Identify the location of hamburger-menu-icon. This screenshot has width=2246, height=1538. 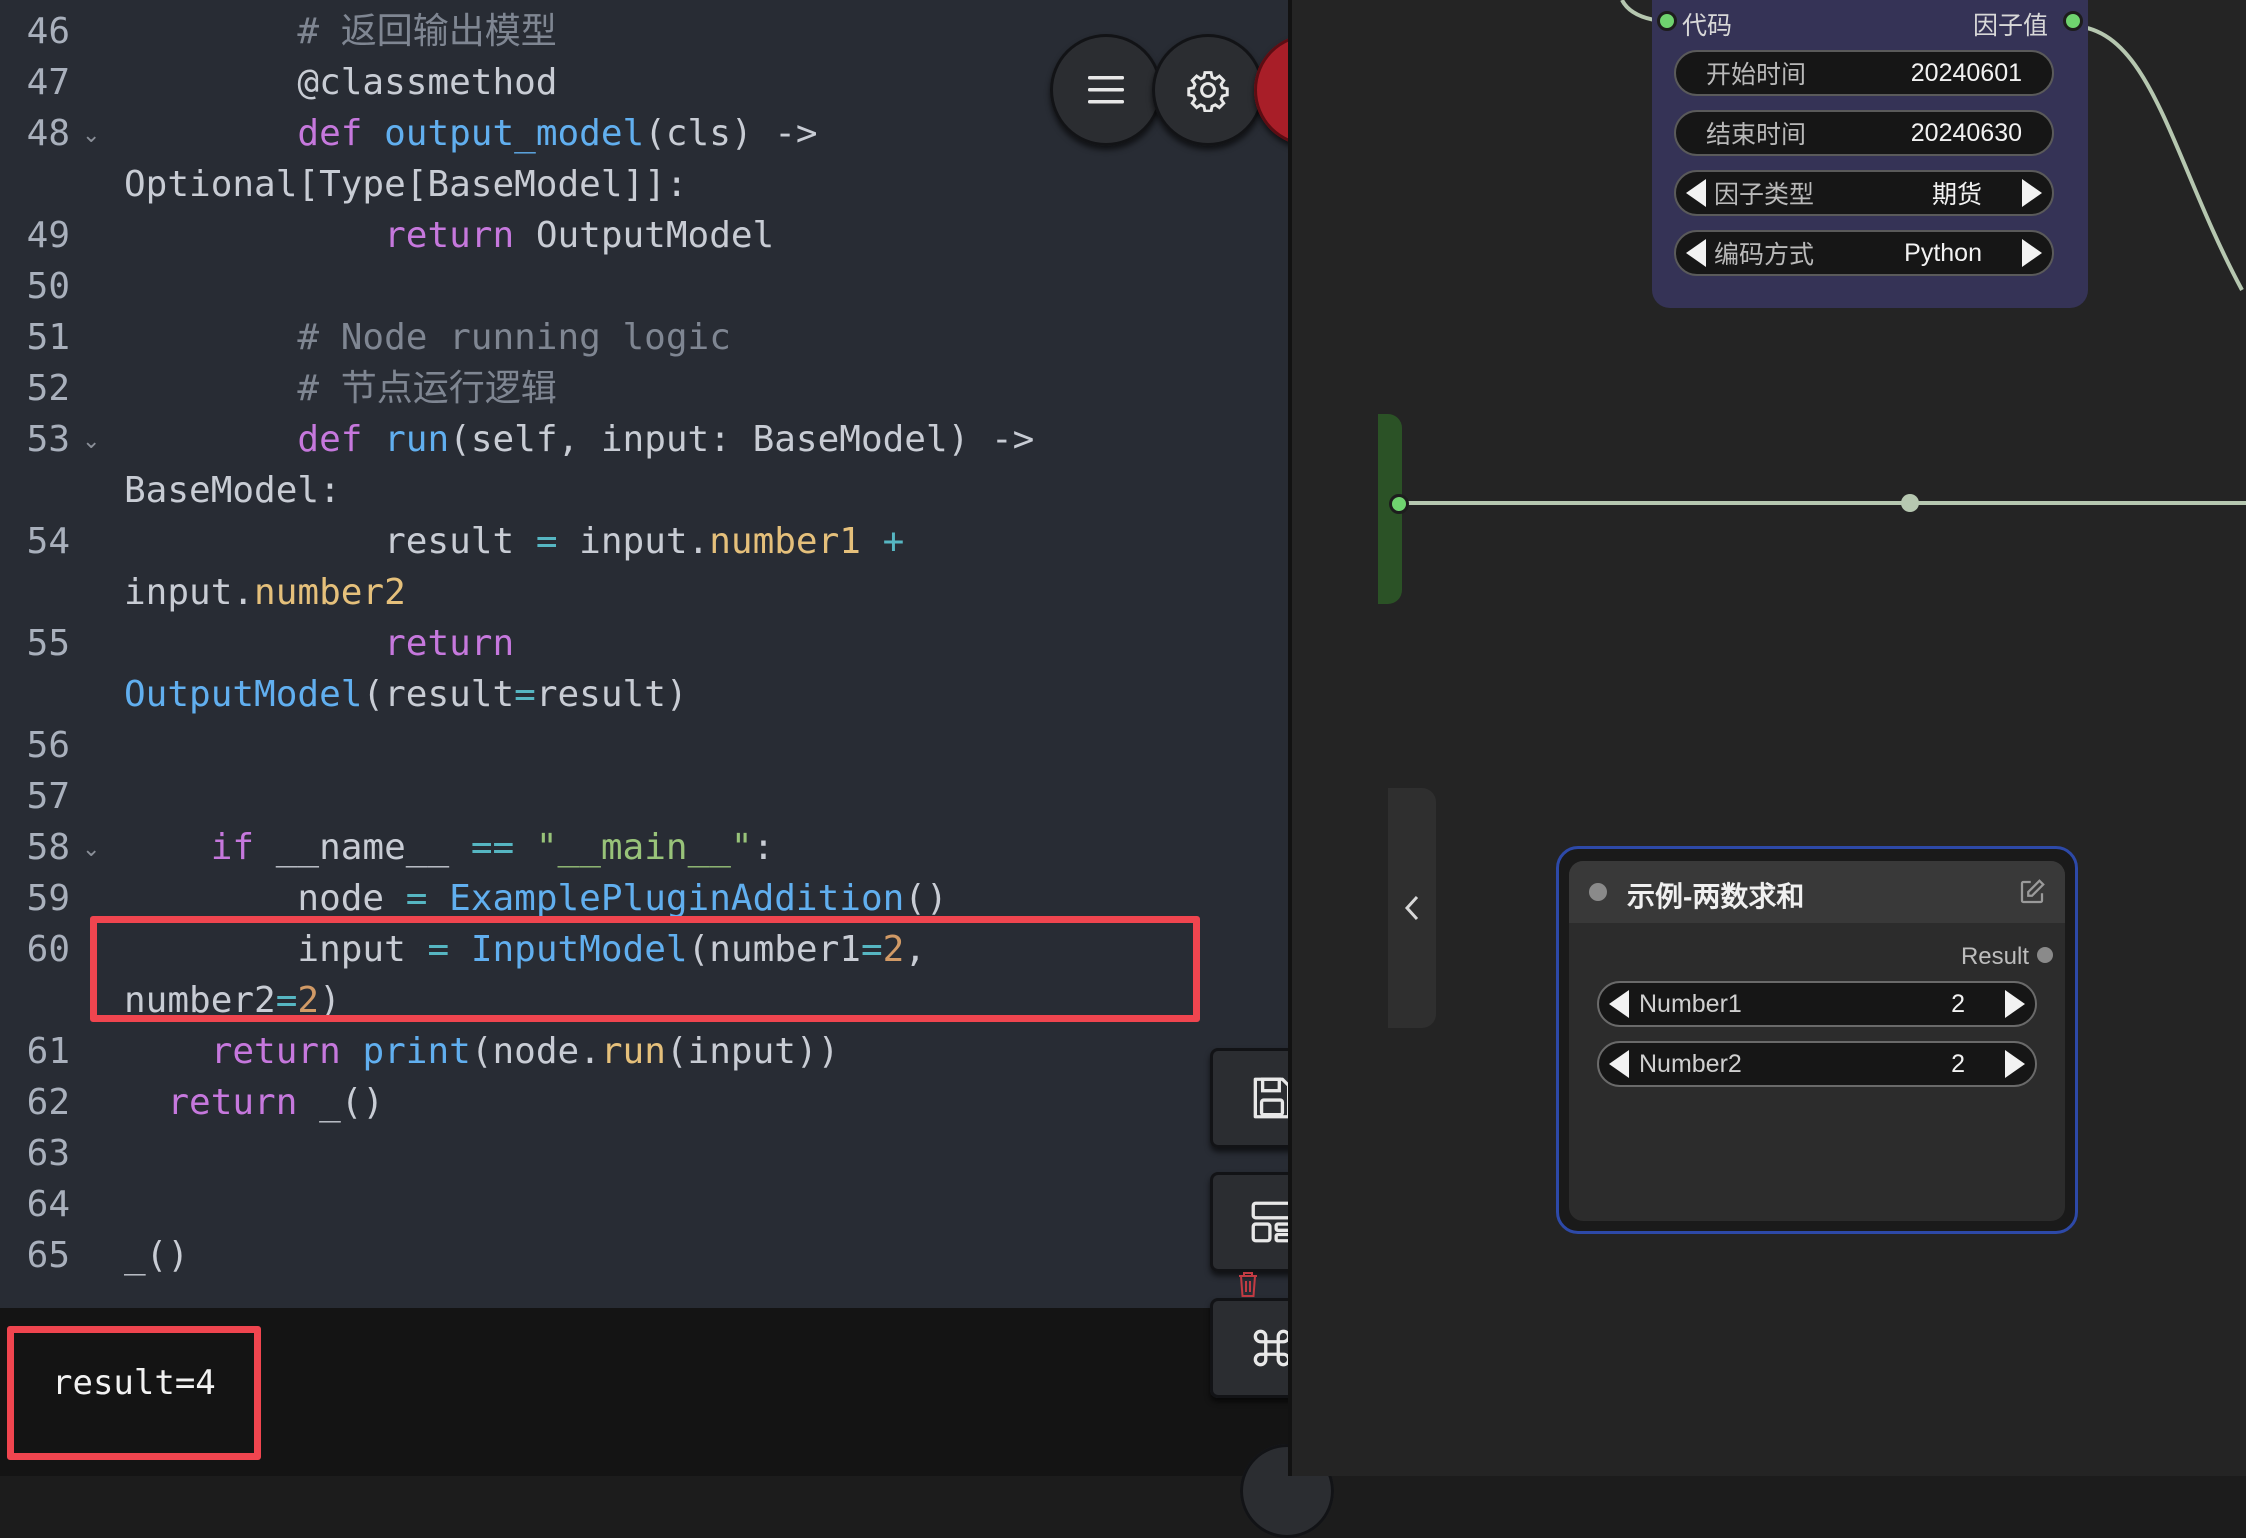
(1106, 90).